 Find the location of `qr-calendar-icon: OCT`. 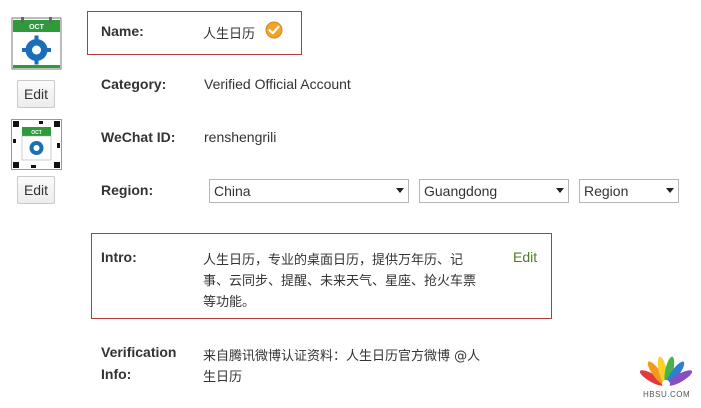

qr-calendar-icon: OCT is located at coordinates (36, 144).